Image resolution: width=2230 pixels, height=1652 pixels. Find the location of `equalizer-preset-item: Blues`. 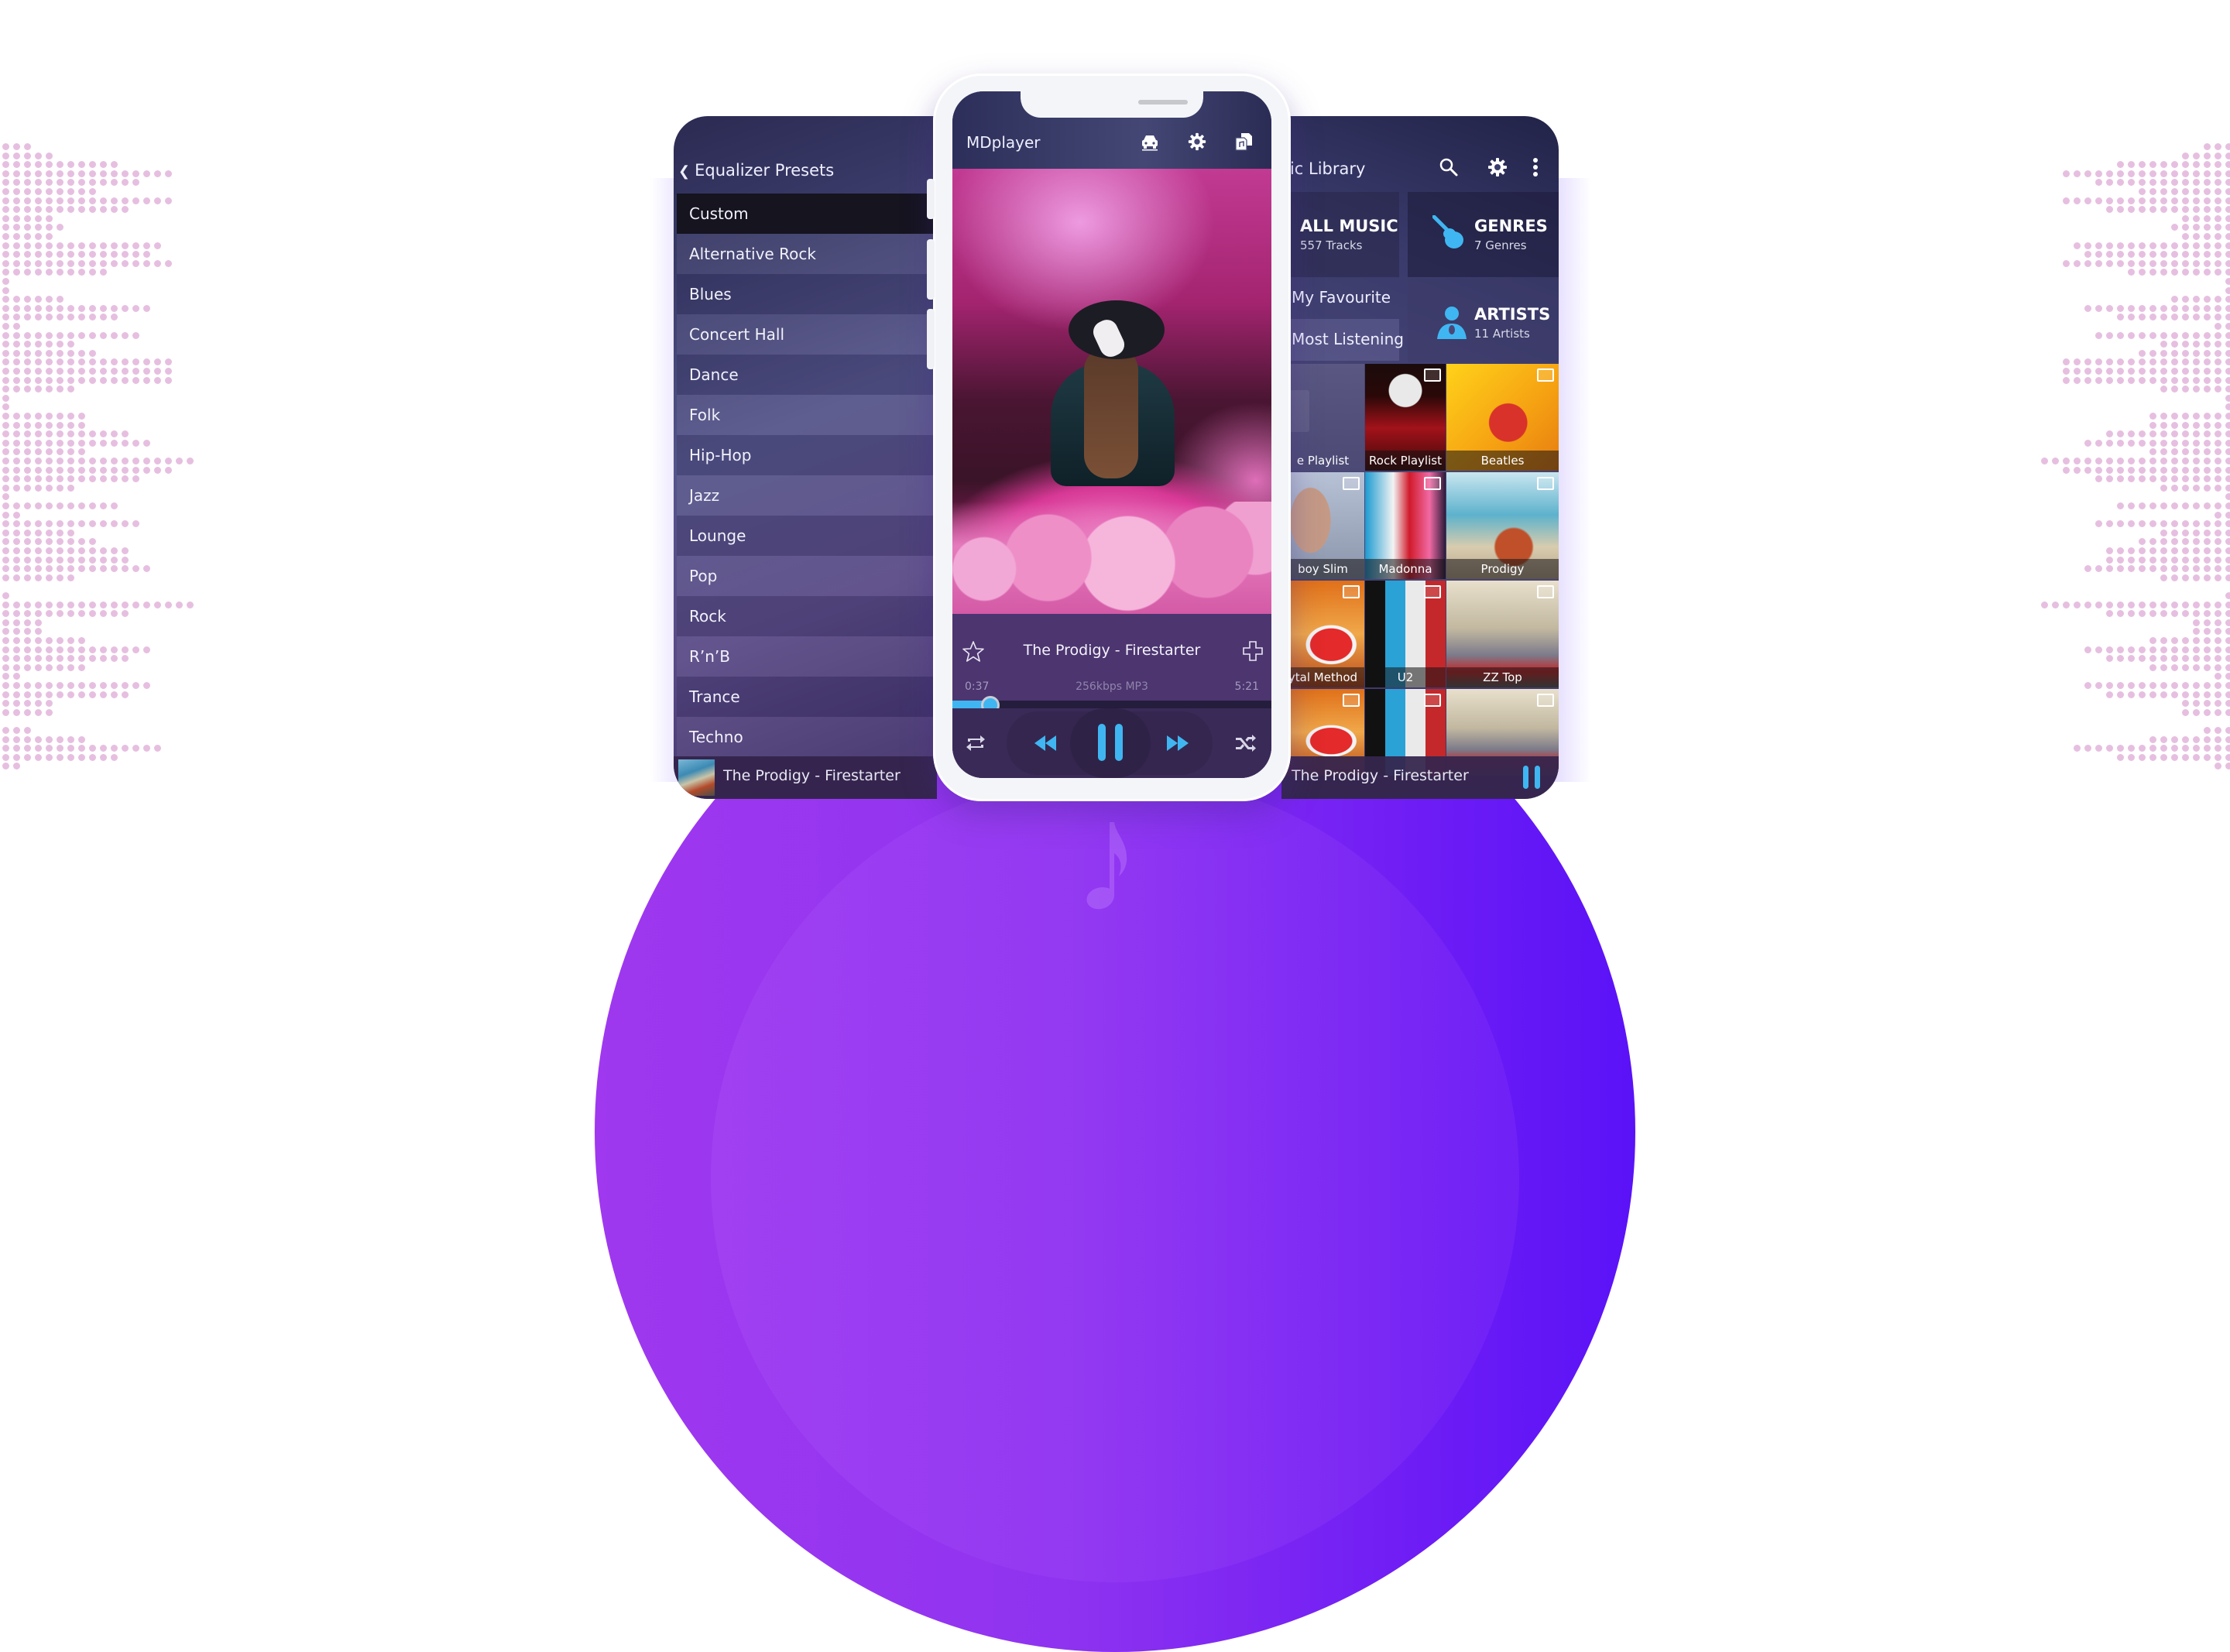

equalizer-preset-item: Blues is located at coordinates (807, 294).